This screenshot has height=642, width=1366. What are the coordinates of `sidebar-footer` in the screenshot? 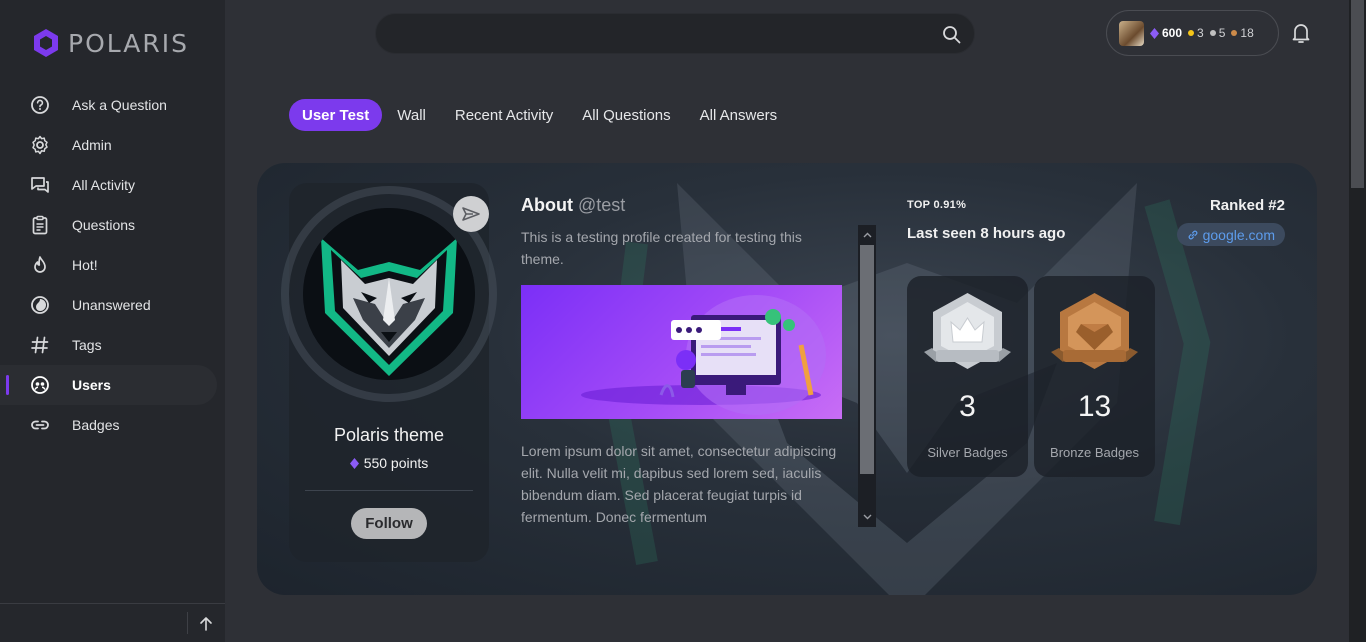 It's located at (112, 622).